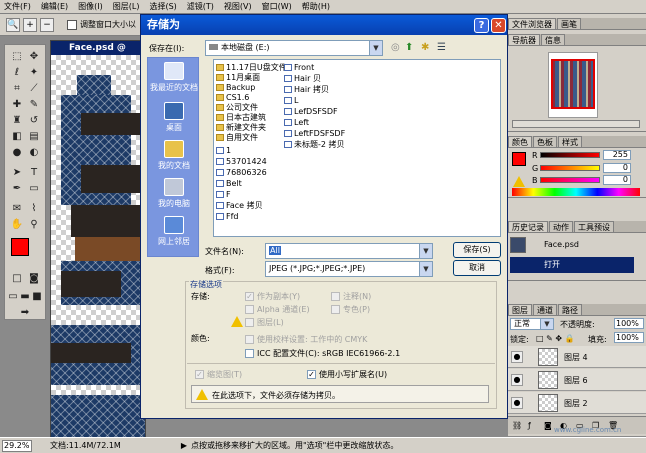 The image size is (646, 453). Describe the element at coordinates (251, 68) in the screenshot. I see `list-item: 11.17日U盘文件` at that location.